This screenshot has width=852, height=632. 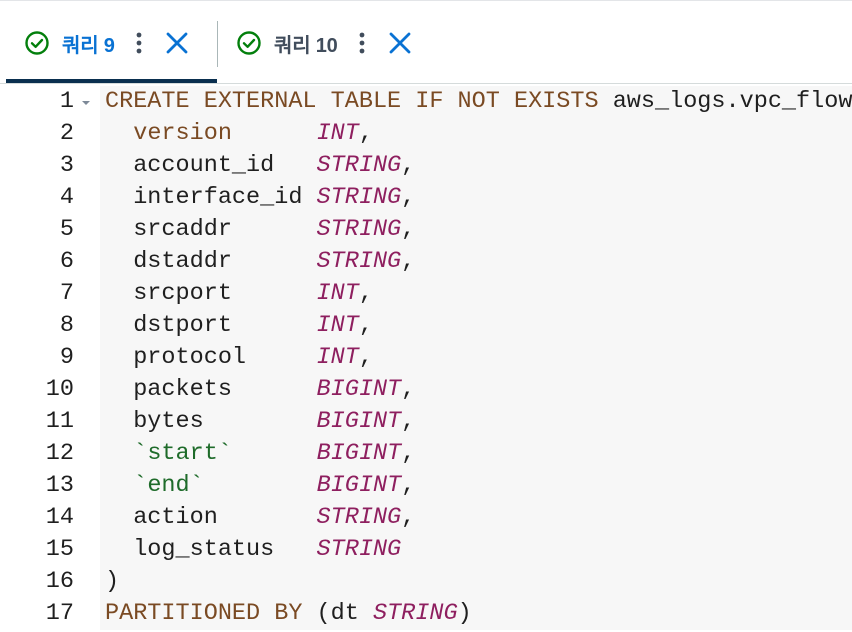 I want to click on code-line: 7 srcport INT,, so click(x=426, y=294).